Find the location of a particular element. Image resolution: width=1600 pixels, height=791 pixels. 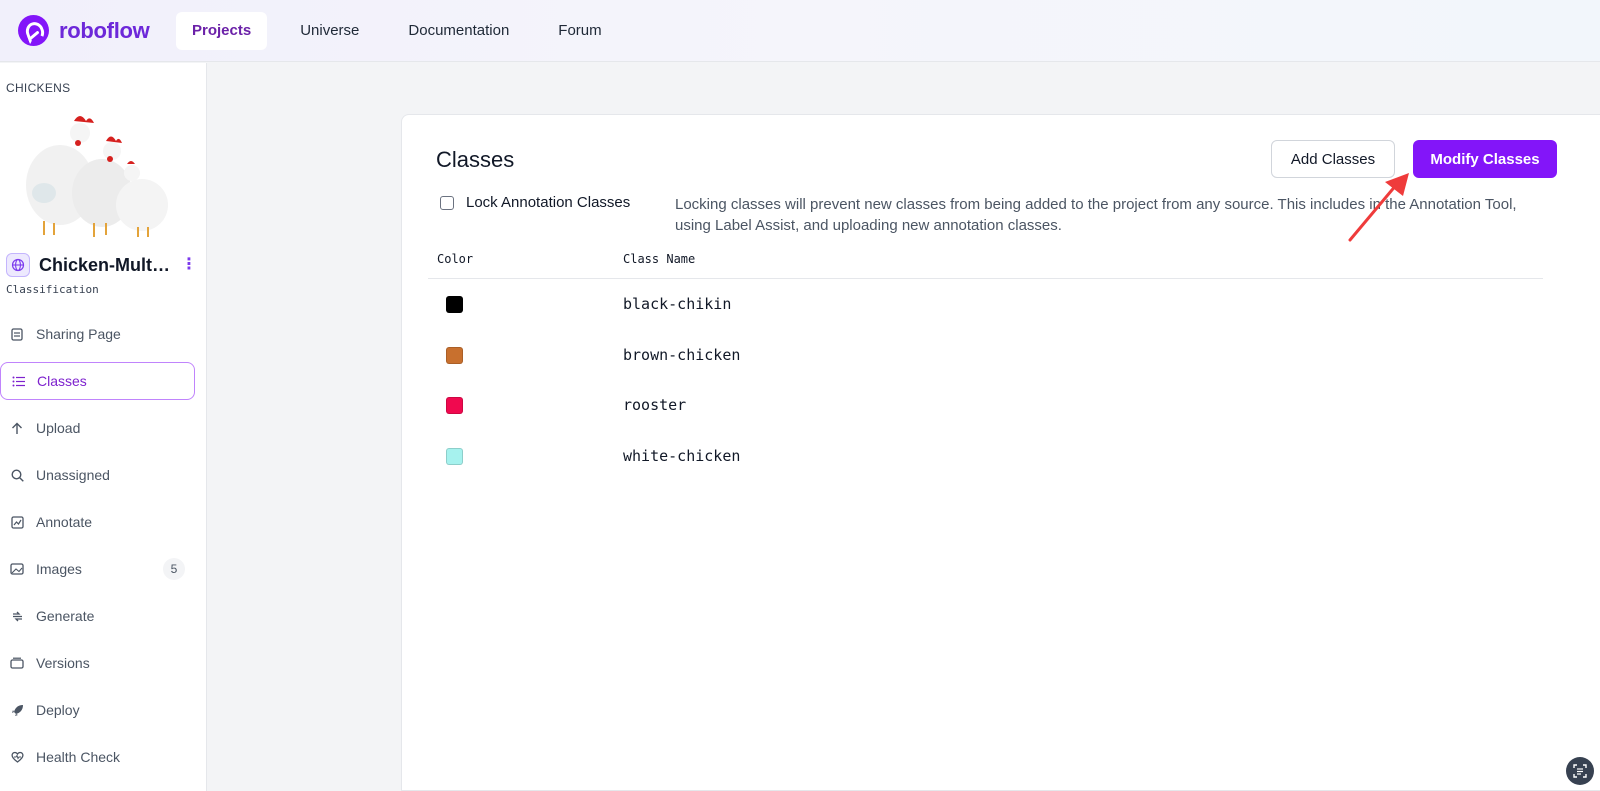

lock-classes-toggle: Lock Annotation Classes is located at coordinates (535, 202).